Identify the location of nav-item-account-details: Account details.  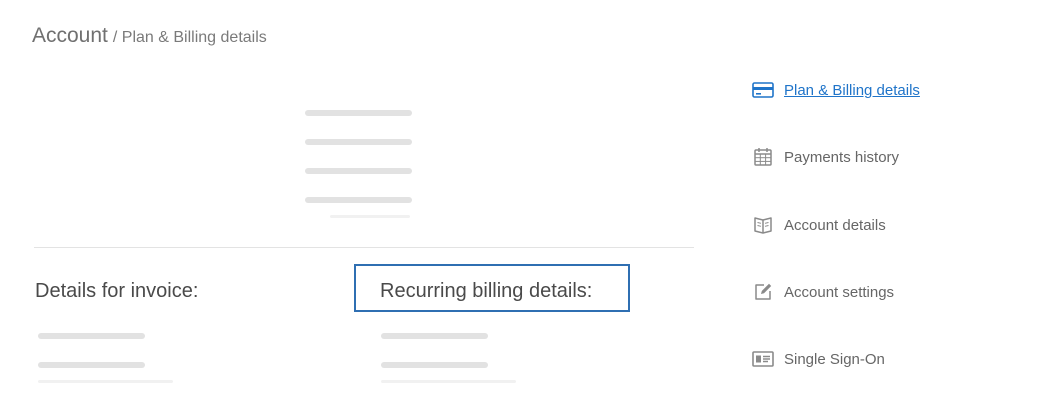
(819, 225).